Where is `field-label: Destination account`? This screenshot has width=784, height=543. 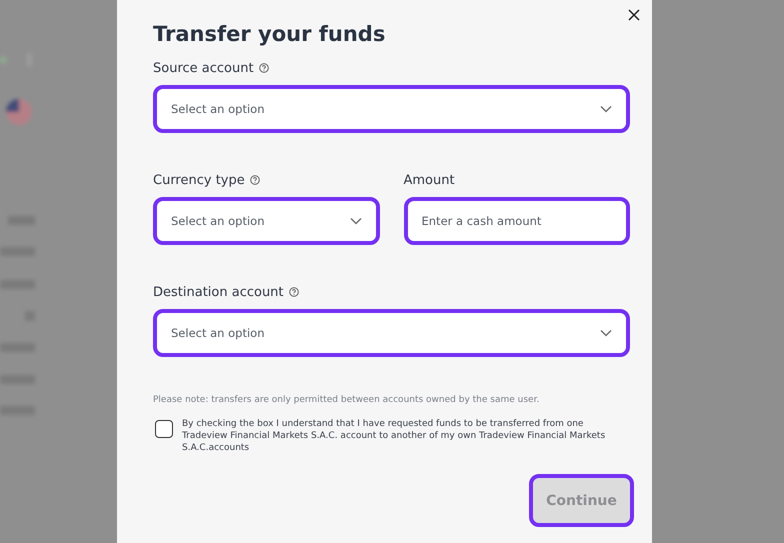 field-label: Destination account is located at coordinates (218, 292).